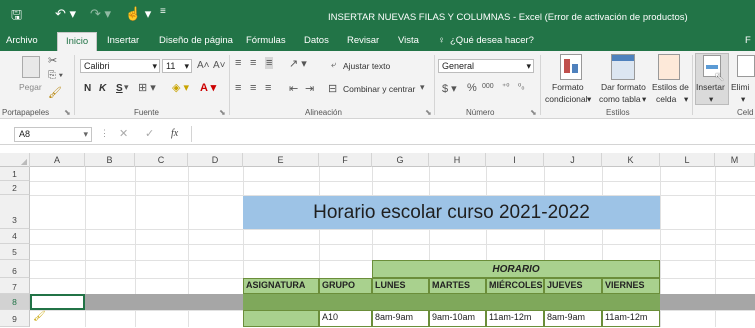  I want to click on undo-icon: ↶ ▾, so click(65, 14).